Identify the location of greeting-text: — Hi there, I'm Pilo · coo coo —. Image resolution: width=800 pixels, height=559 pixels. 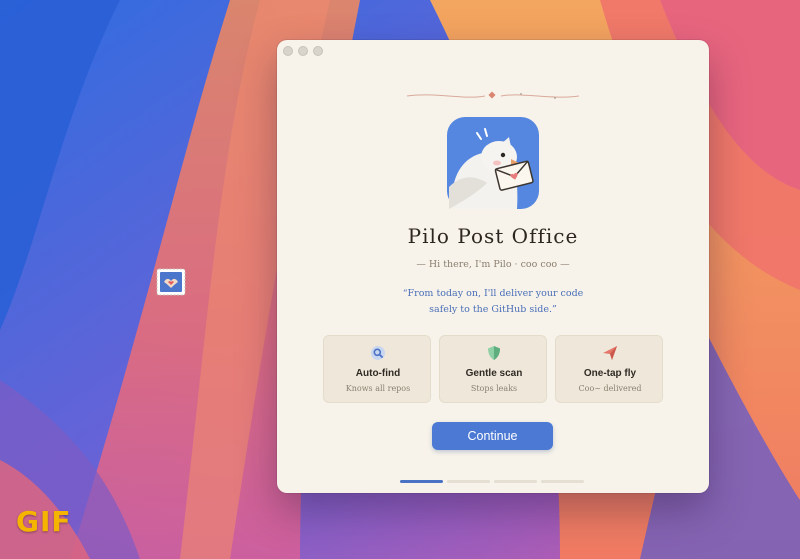
(493, 264).